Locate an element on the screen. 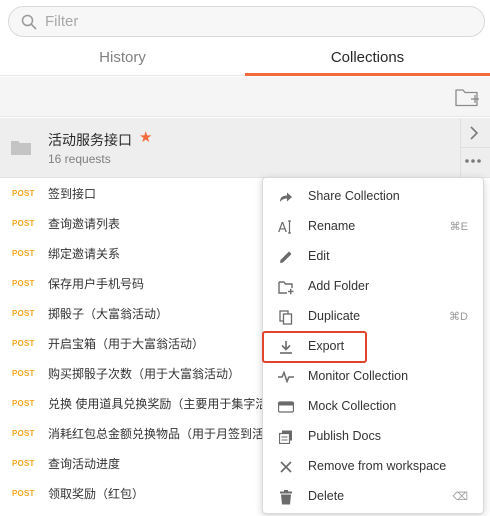  new-collection-icon is located at coordinates (467, 97).